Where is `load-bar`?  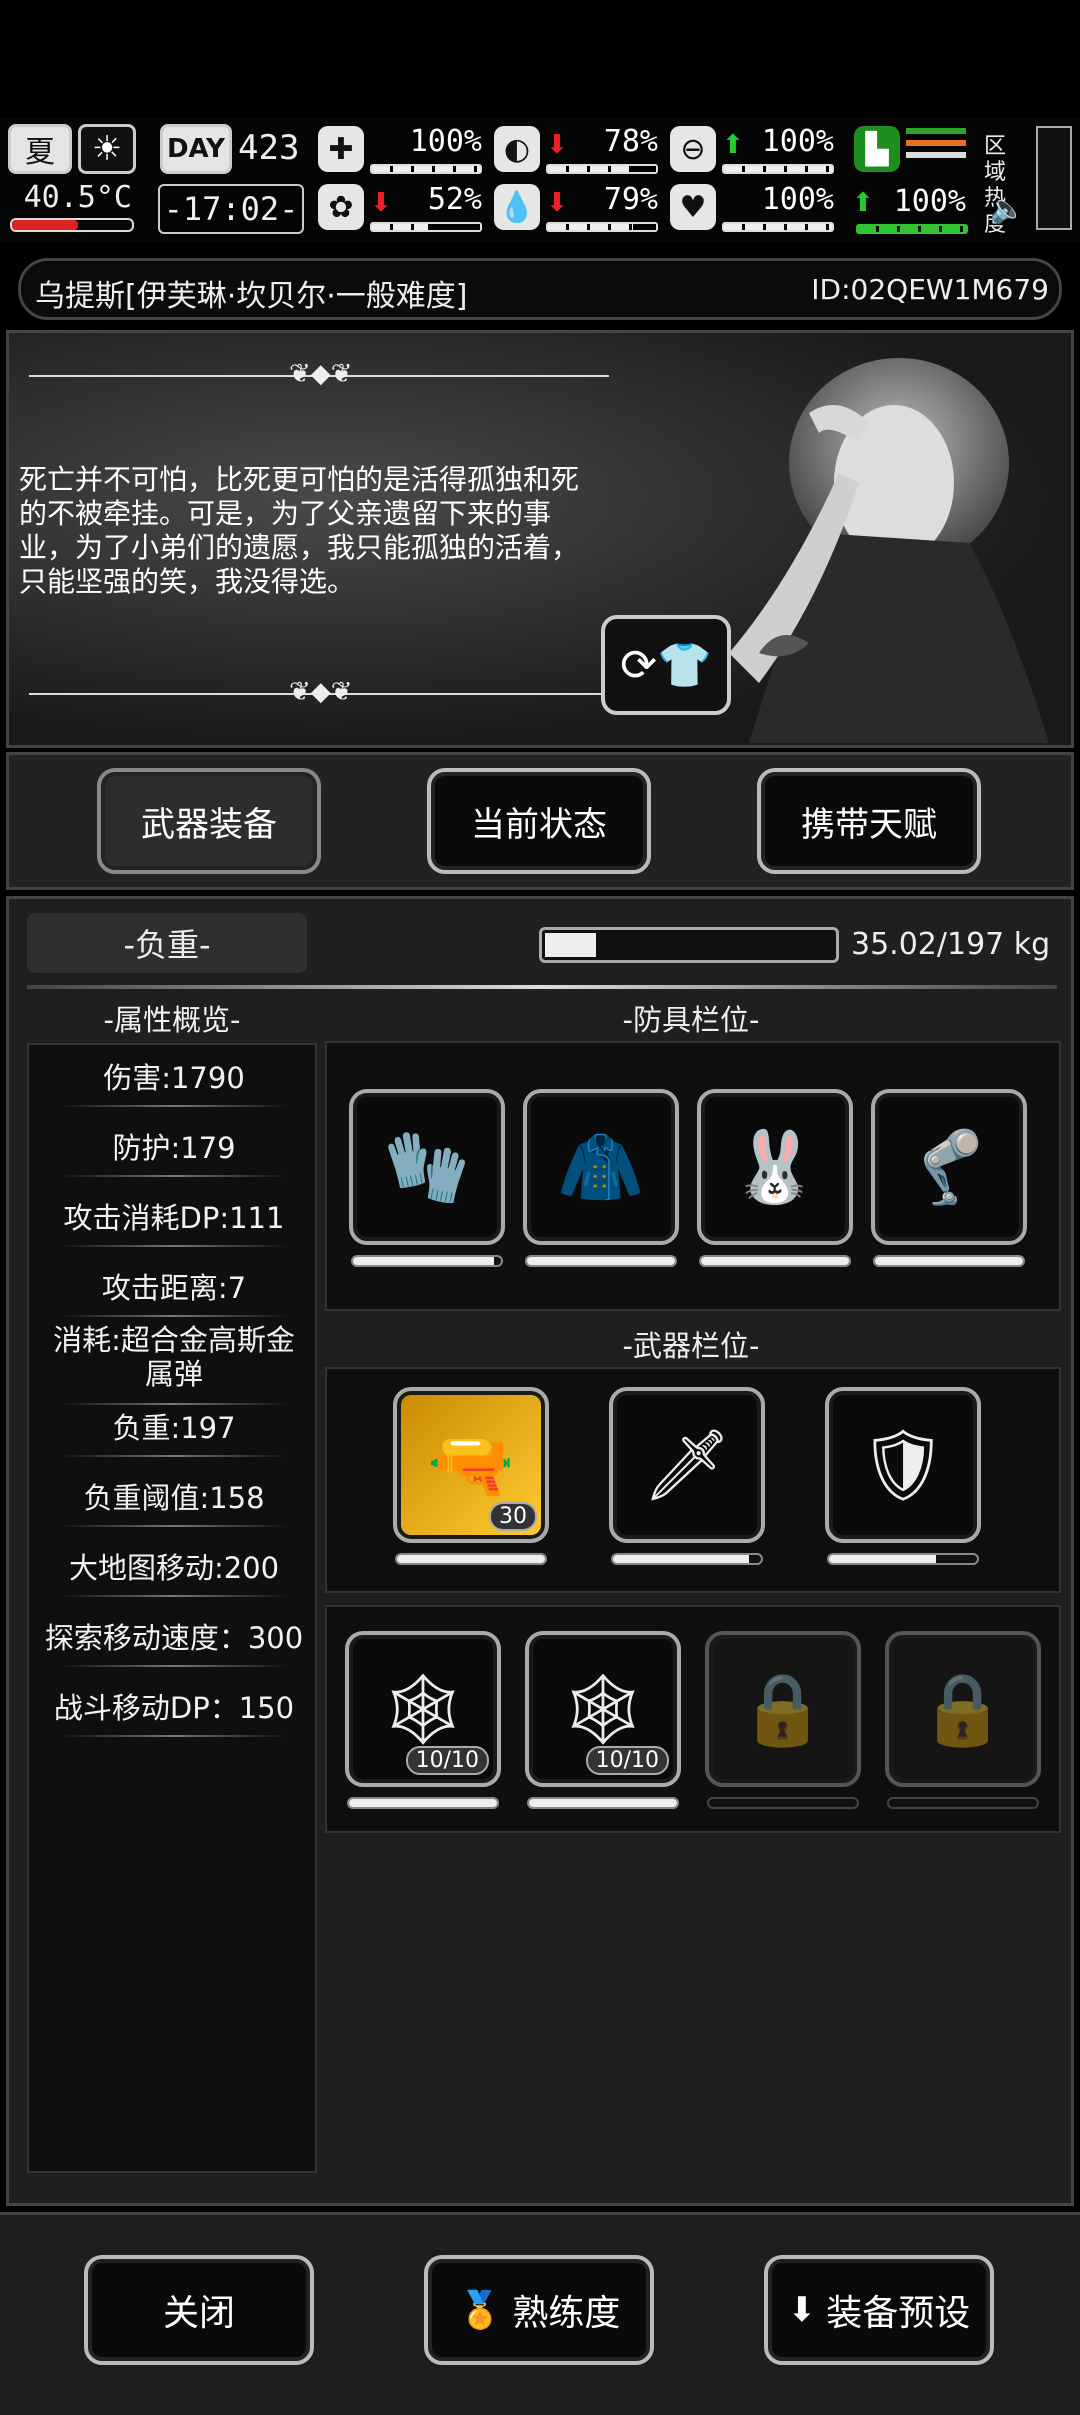 load-bar is located at coordinates (689, 945).